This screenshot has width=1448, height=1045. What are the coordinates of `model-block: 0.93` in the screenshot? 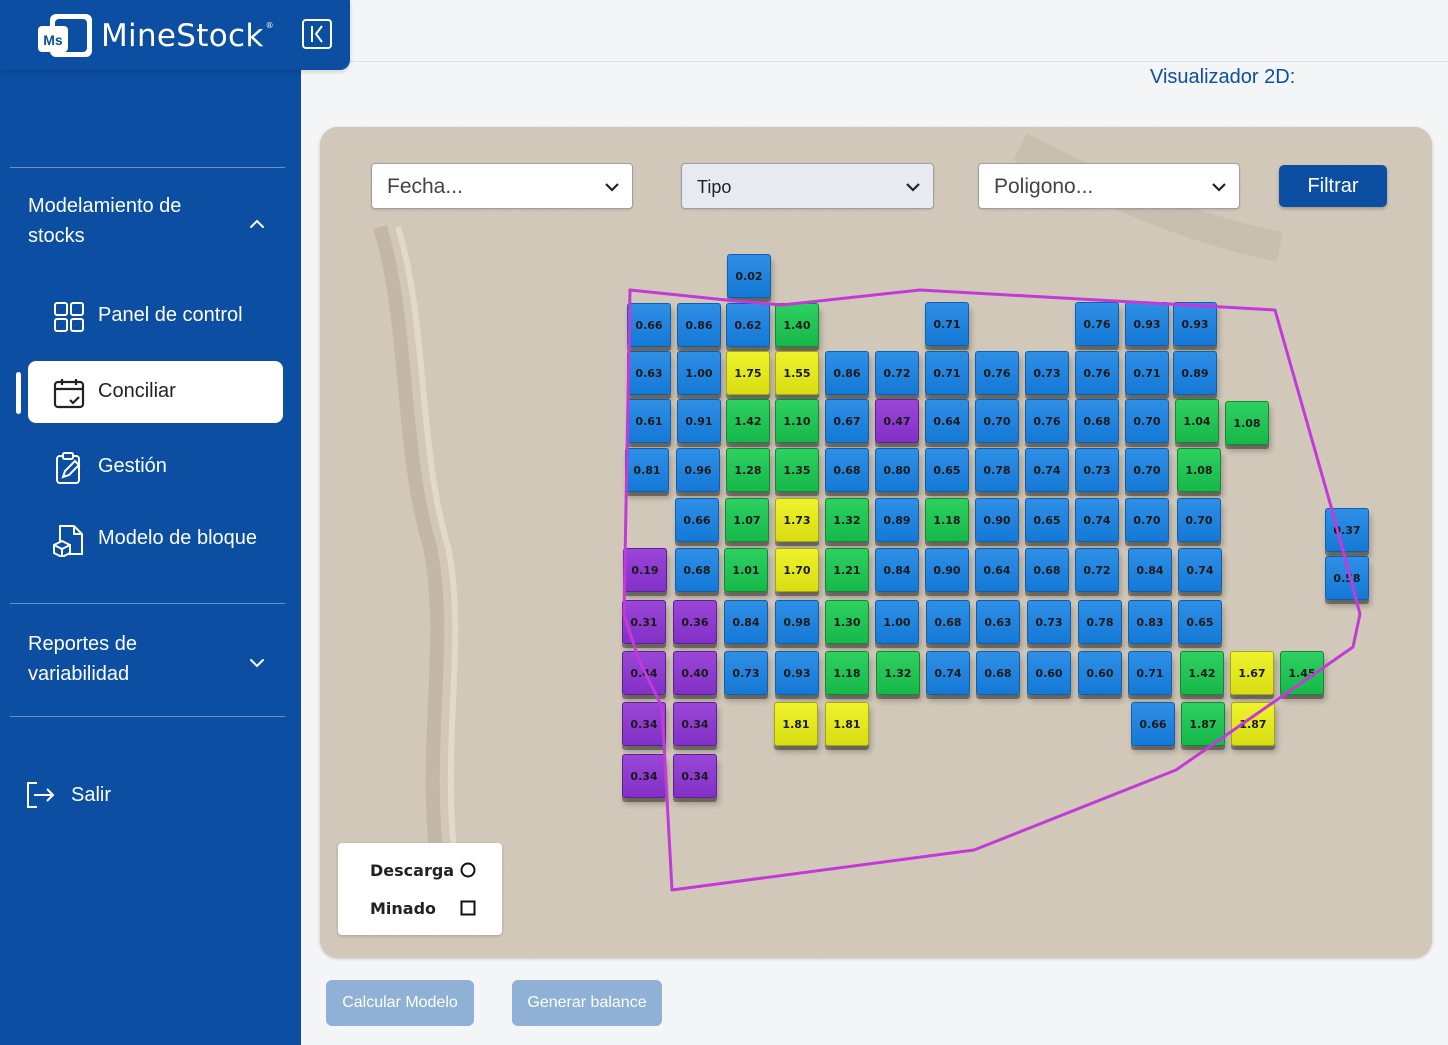 It's located at (797, 673).